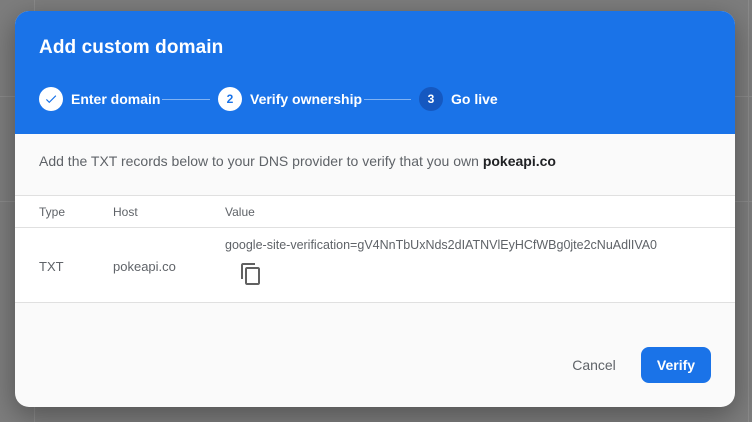 This screenshot has height=422, width=752. Describe the element at coordinates (240, 212) in the screenshot. I see `column-header-value: Value` at that location.